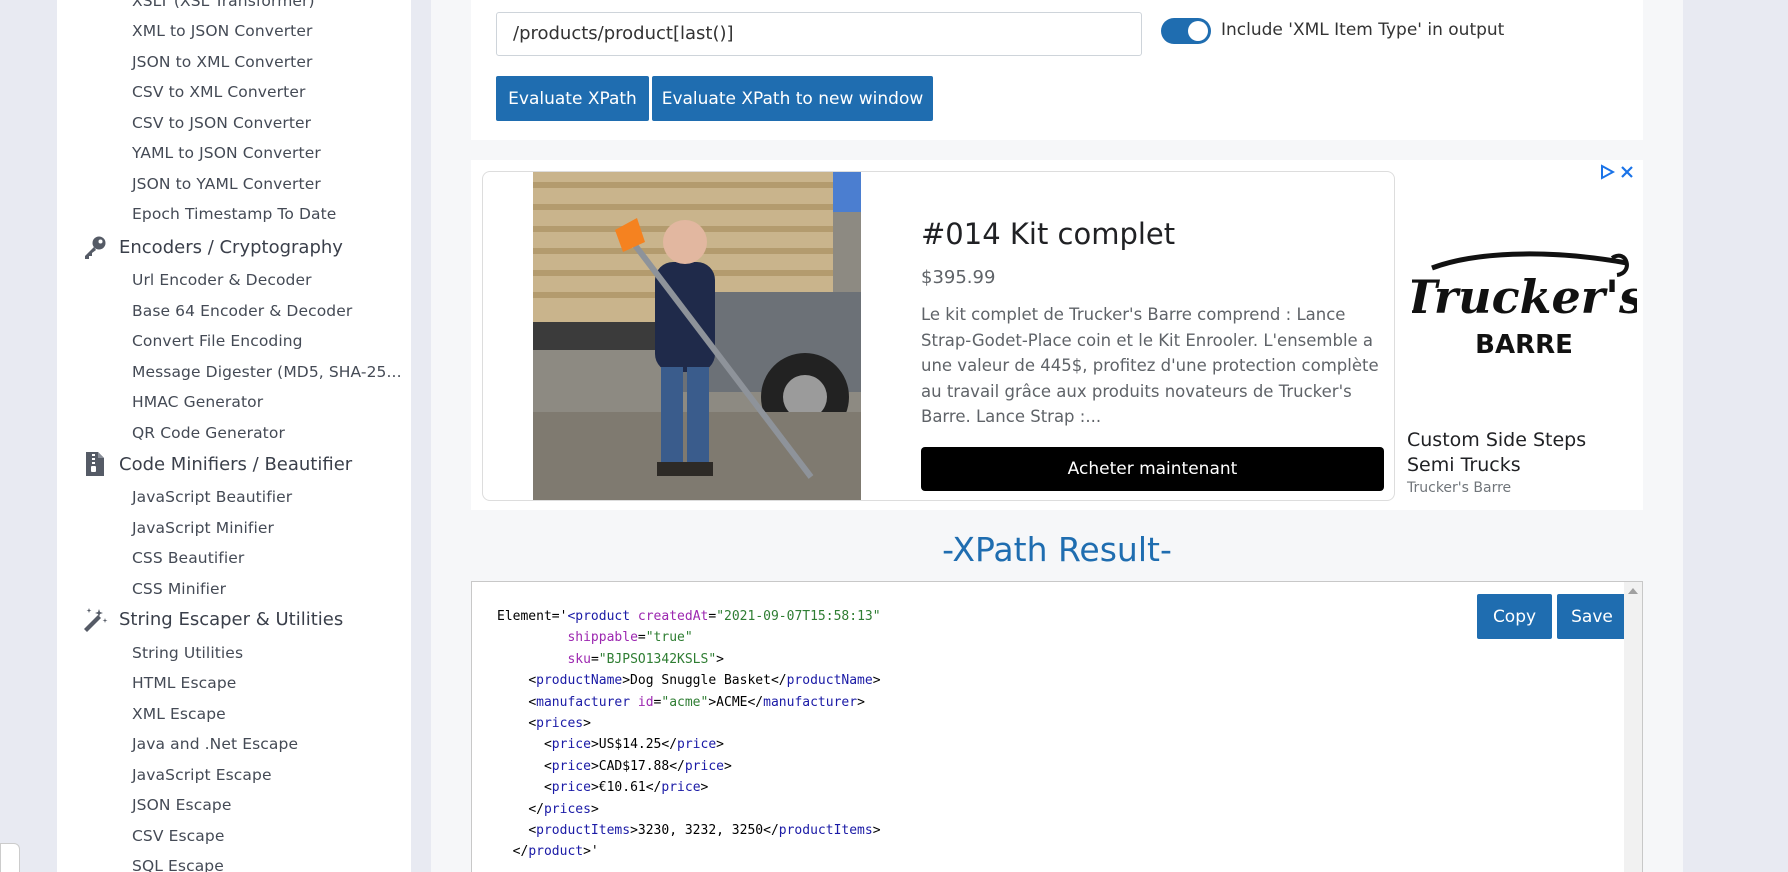 The width and height of the screenshot is (1788, 872). I want to click on code-line: </prices>, so click(563, 809).